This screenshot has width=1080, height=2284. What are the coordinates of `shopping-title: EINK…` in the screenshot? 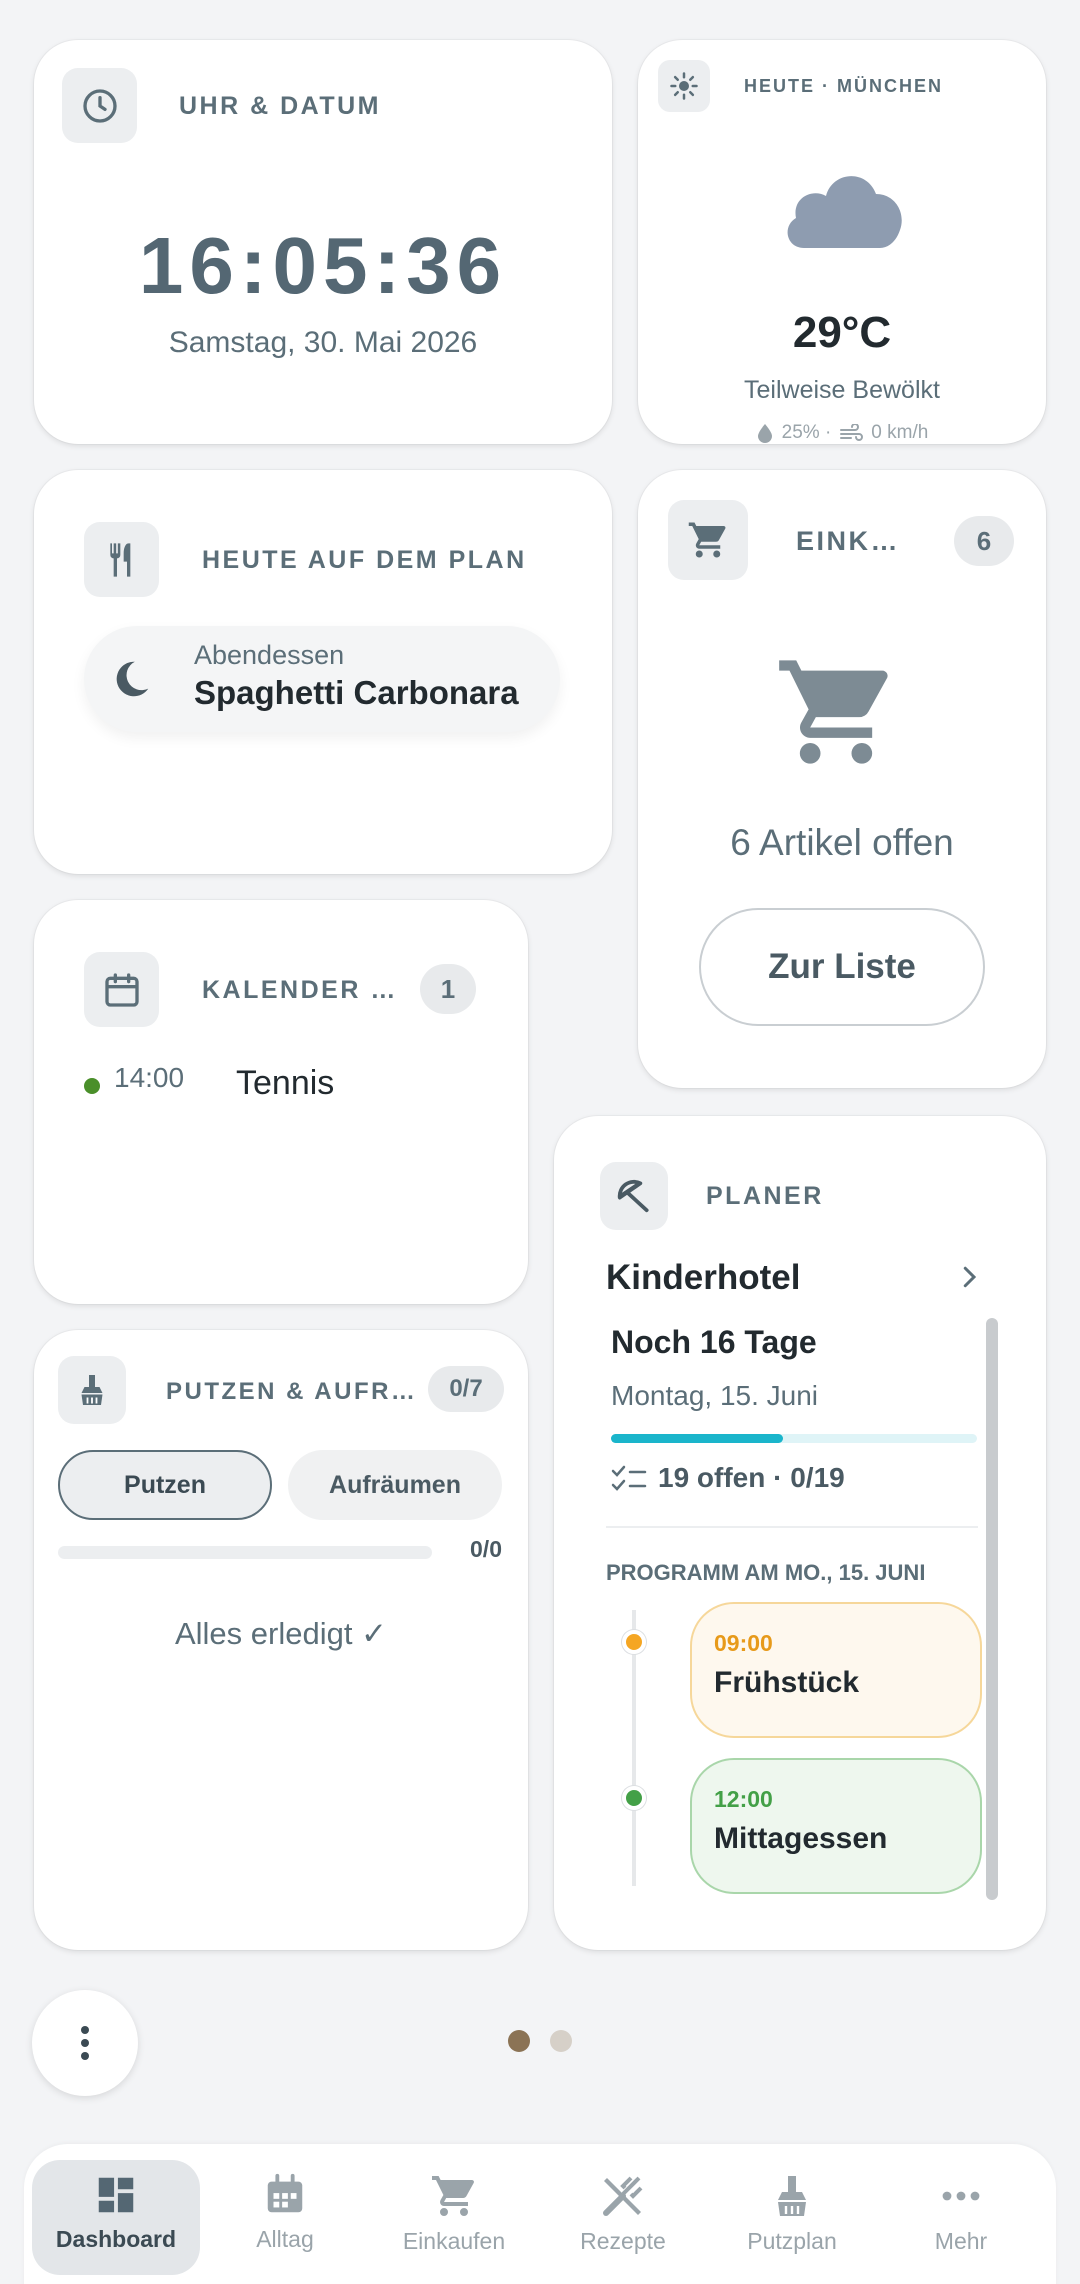 It's located at (848, 541).